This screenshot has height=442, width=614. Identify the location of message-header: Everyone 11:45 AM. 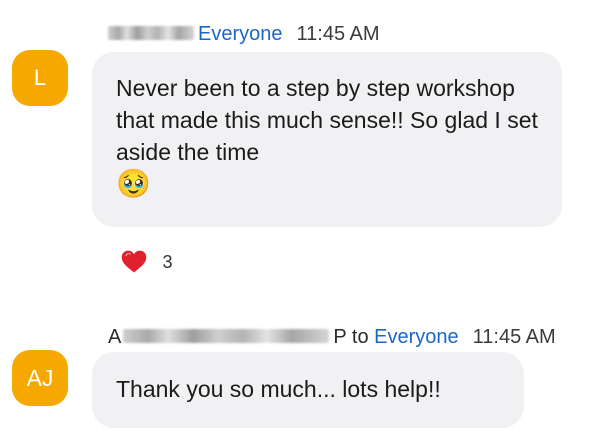
(244, 34).